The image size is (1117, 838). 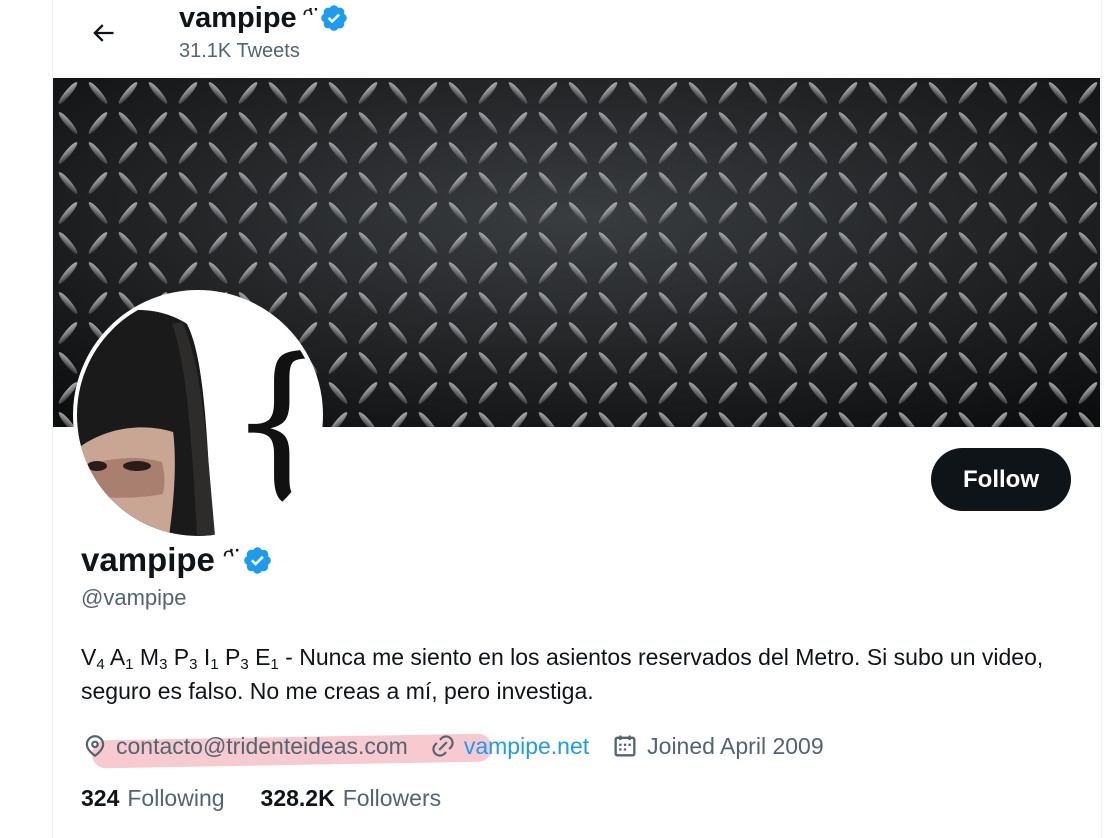 I want to click on following-count: 324, so click(x=100, y=798).